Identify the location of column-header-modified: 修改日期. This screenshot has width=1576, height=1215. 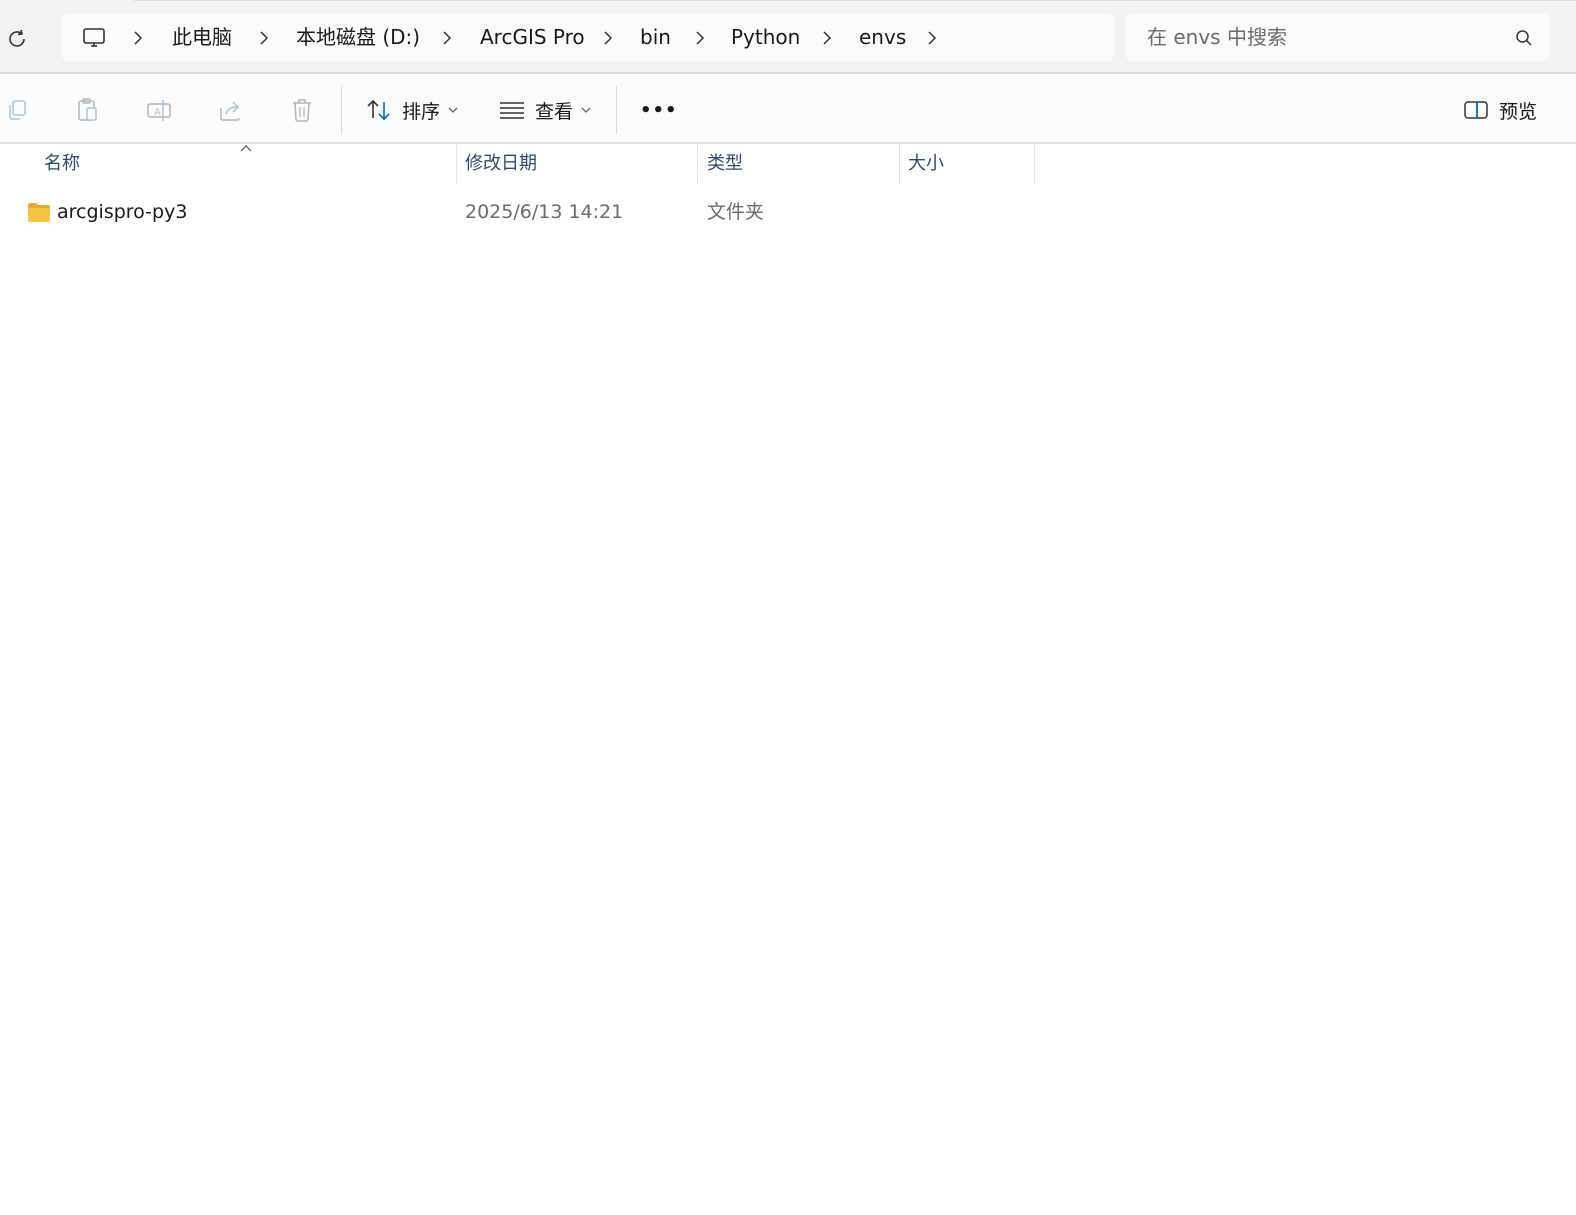
(501, 164).